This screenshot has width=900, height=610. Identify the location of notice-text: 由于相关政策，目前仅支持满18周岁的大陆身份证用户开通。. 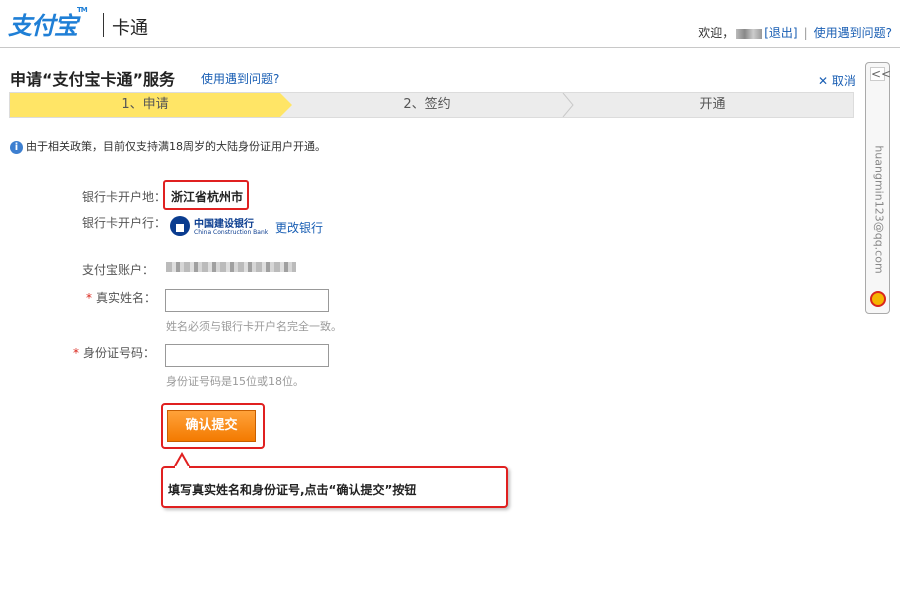
(176, 146).